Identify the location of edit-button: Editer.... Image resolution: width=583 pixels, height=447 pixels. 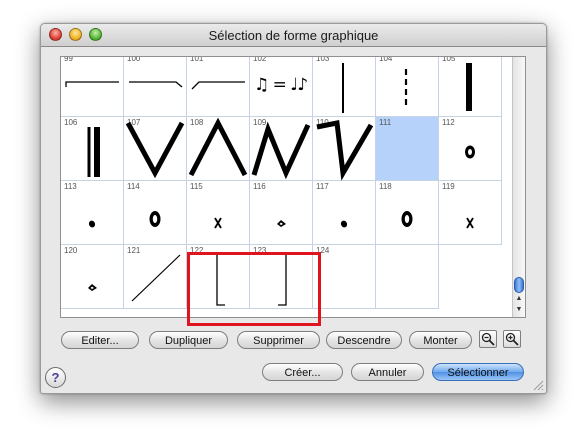
(100, 340).